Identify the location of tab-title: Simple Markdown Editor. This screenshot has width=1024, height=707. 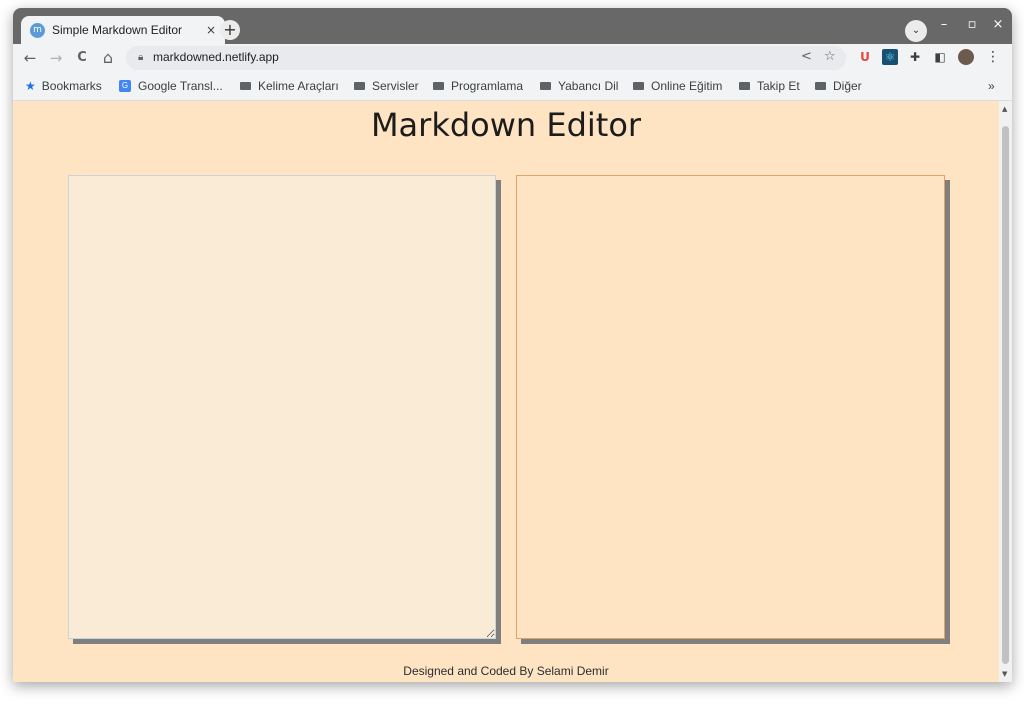
(117, 30).